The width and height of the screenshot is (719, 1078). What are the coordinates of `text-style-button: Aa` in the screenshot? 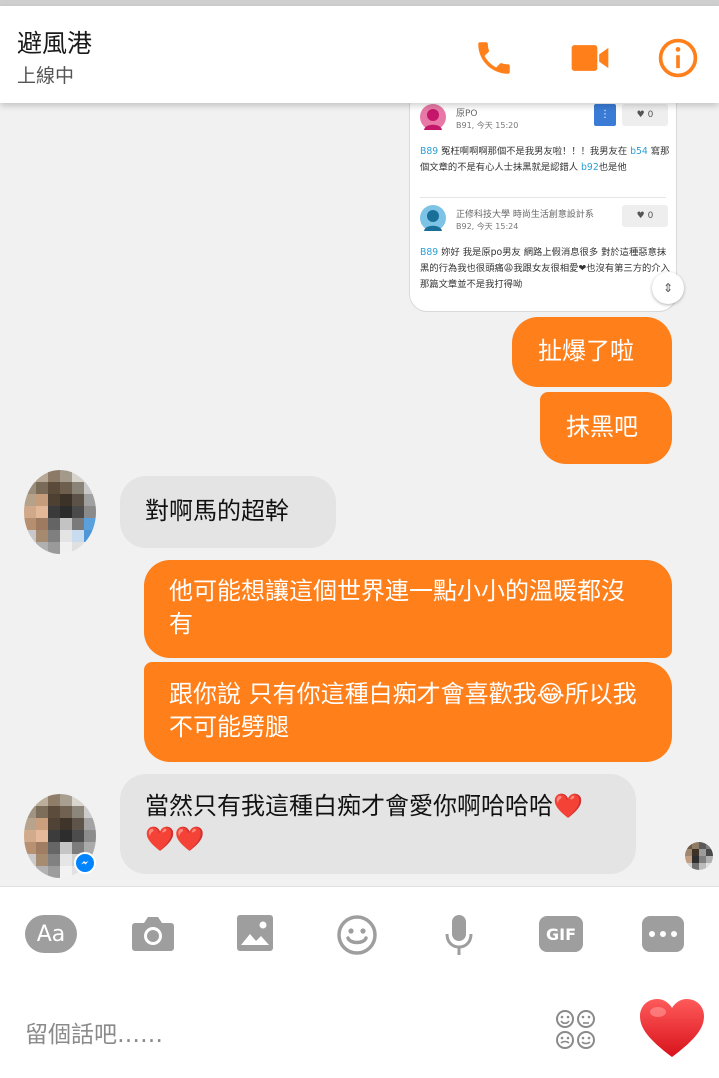 It's located at (51, 934).